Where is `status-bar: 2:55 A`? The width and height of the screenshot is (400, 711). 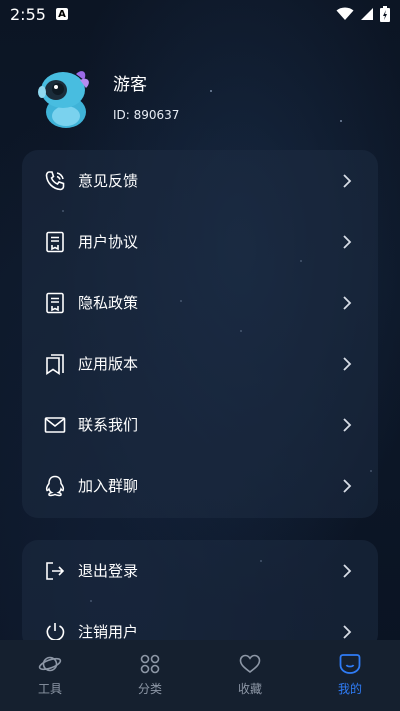
status-bar: 2:55 A is located at coordinates (200, 14).